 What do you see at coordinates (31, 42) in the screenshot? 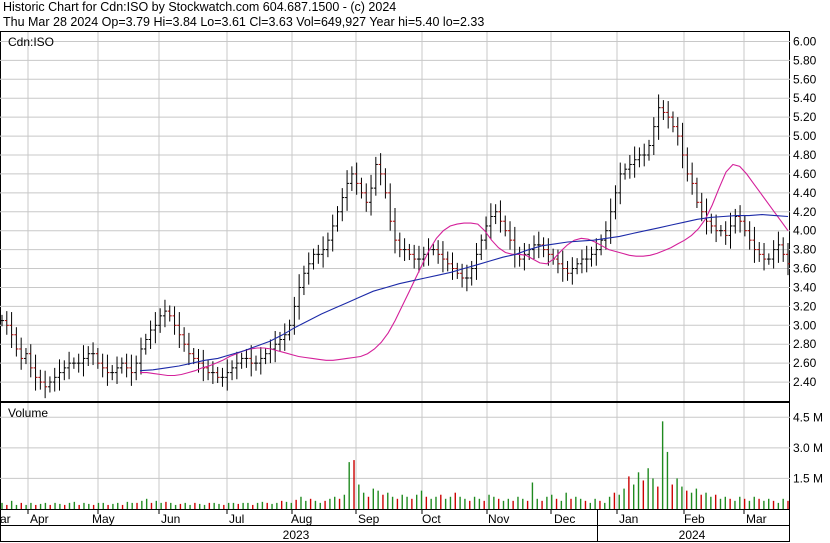
I see `price-panel-title: Cdn:ISO` at bounding box center [31, 42].